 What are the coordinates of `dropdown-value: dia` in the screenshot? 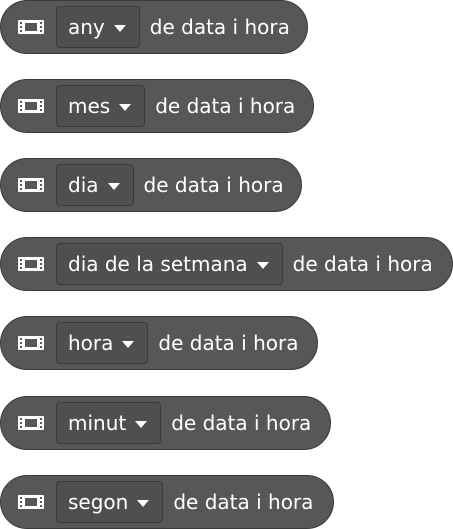 It's located at (83, 185).